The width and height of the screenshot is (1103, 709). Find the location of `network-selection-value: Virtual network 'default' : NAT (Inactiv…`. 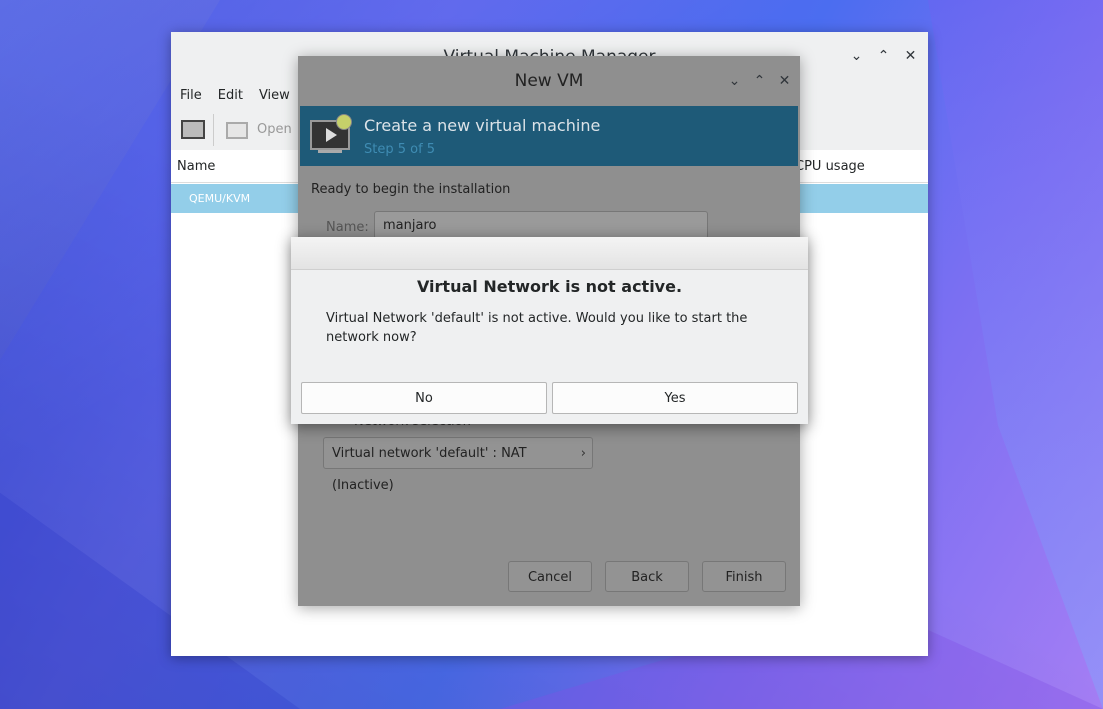

network-selection-value: Virtual network 'default' : NAT (Inactiv… is located at coordinates (429, 469).